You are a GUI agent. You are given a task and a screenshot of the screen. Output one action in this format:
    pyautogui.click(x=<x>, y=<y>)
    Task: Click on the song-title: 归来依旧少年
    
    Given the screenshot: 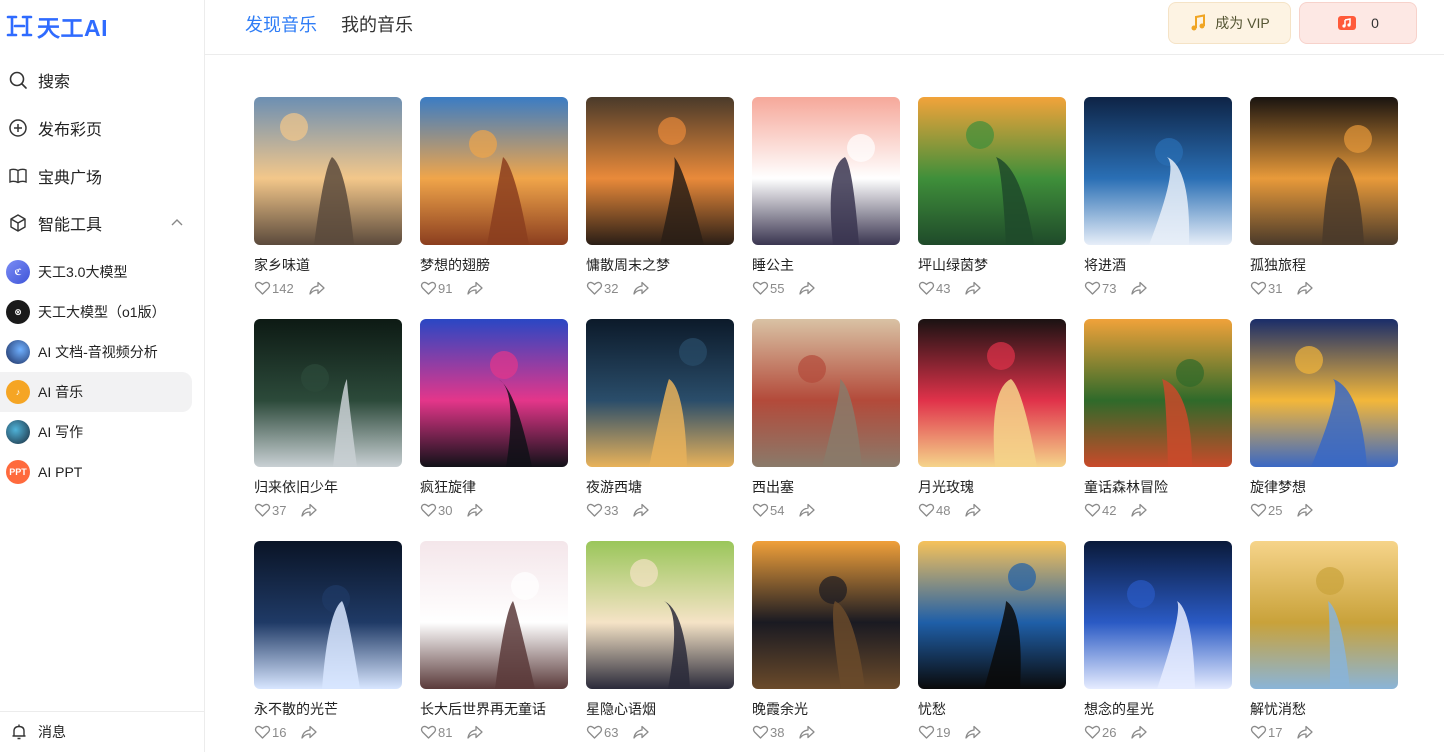 What is the action you would take?
    pyautogui.click(x=328, y=487)
    